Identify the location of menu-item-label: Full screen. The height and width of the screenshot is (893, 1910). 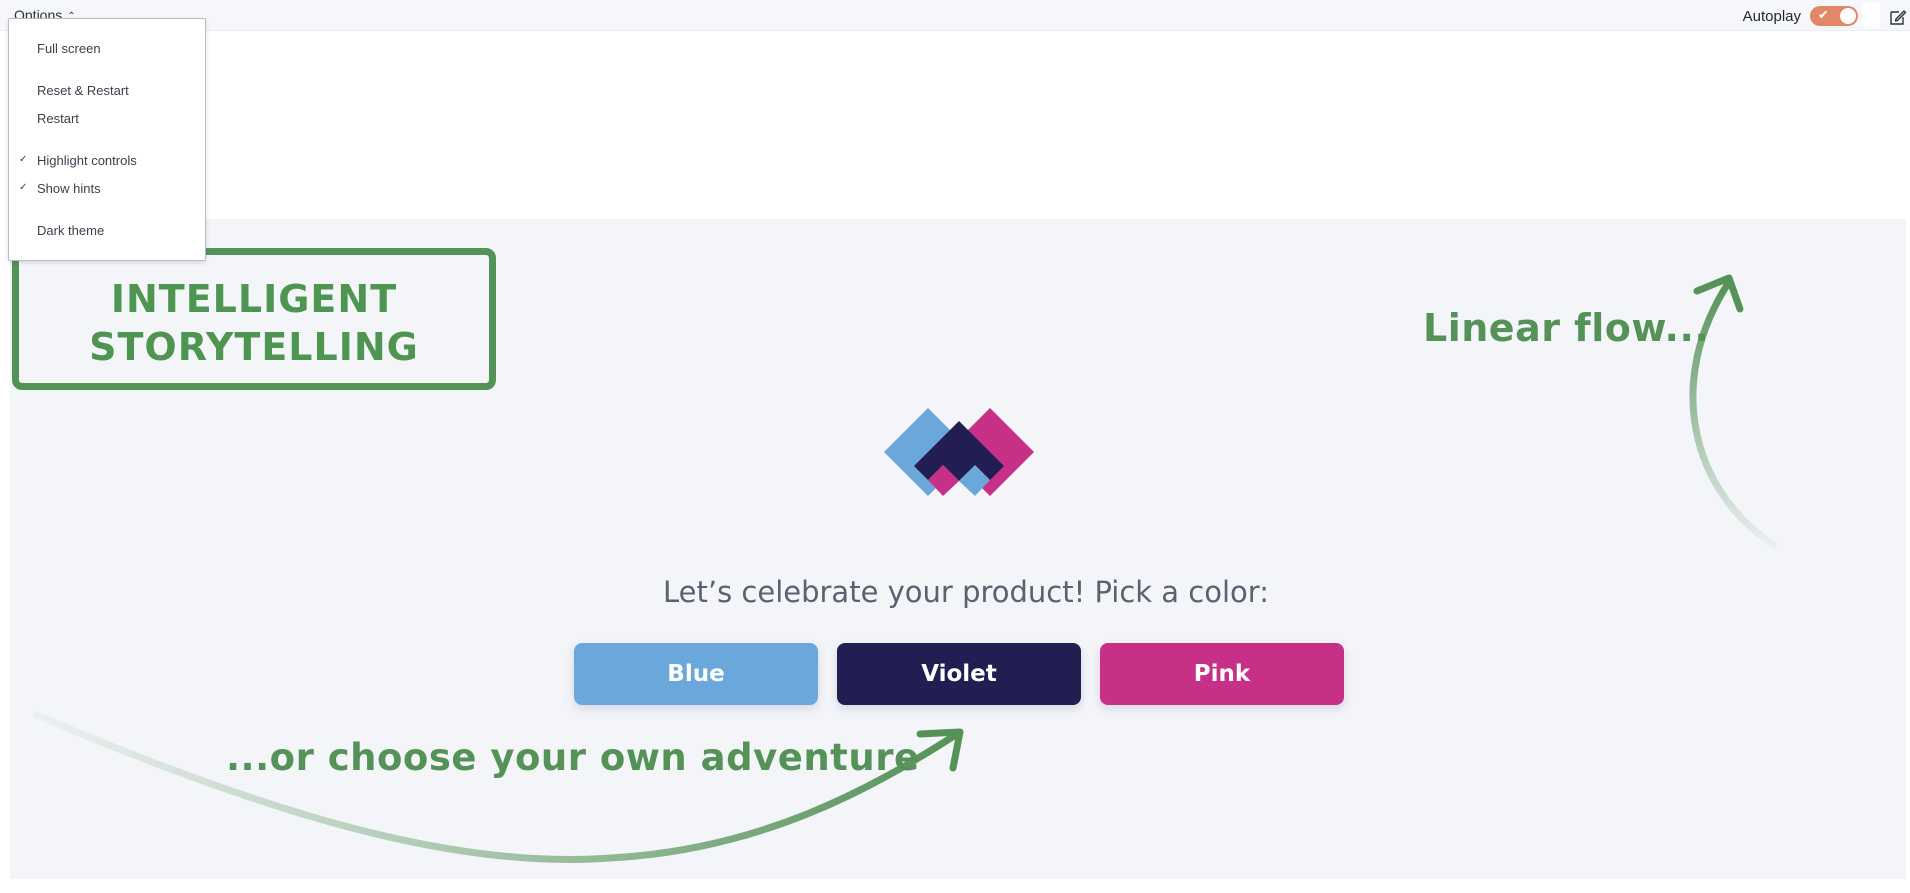
(69, 48).